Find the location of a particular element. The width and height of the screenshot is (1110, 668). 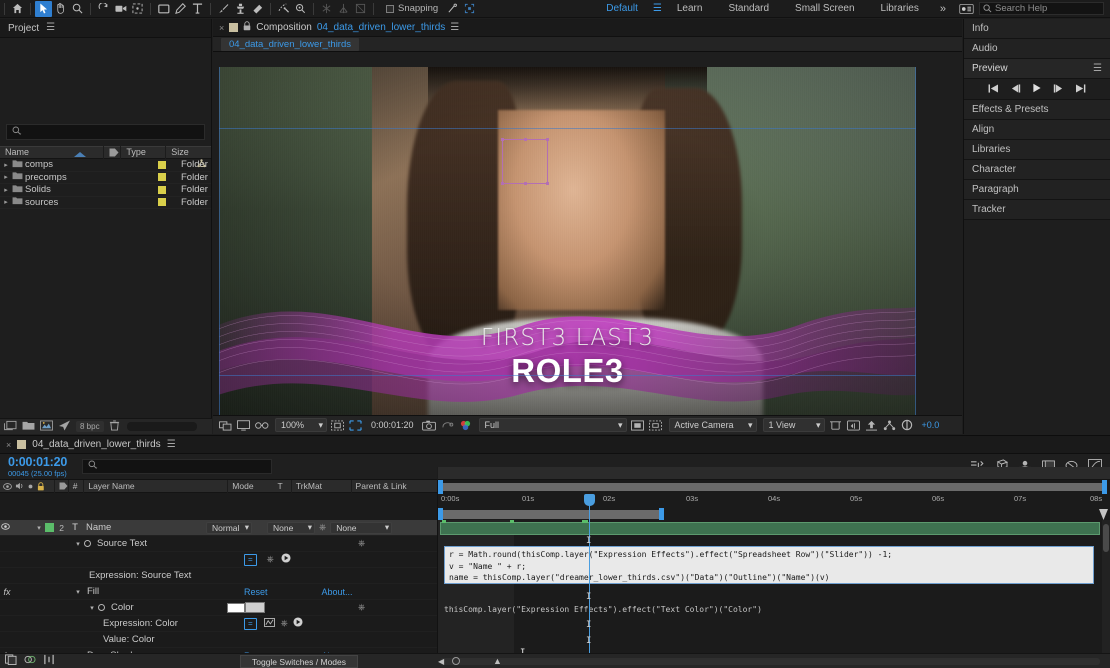

clone-stamp-tool-icon is located at coordinates (240, 9).